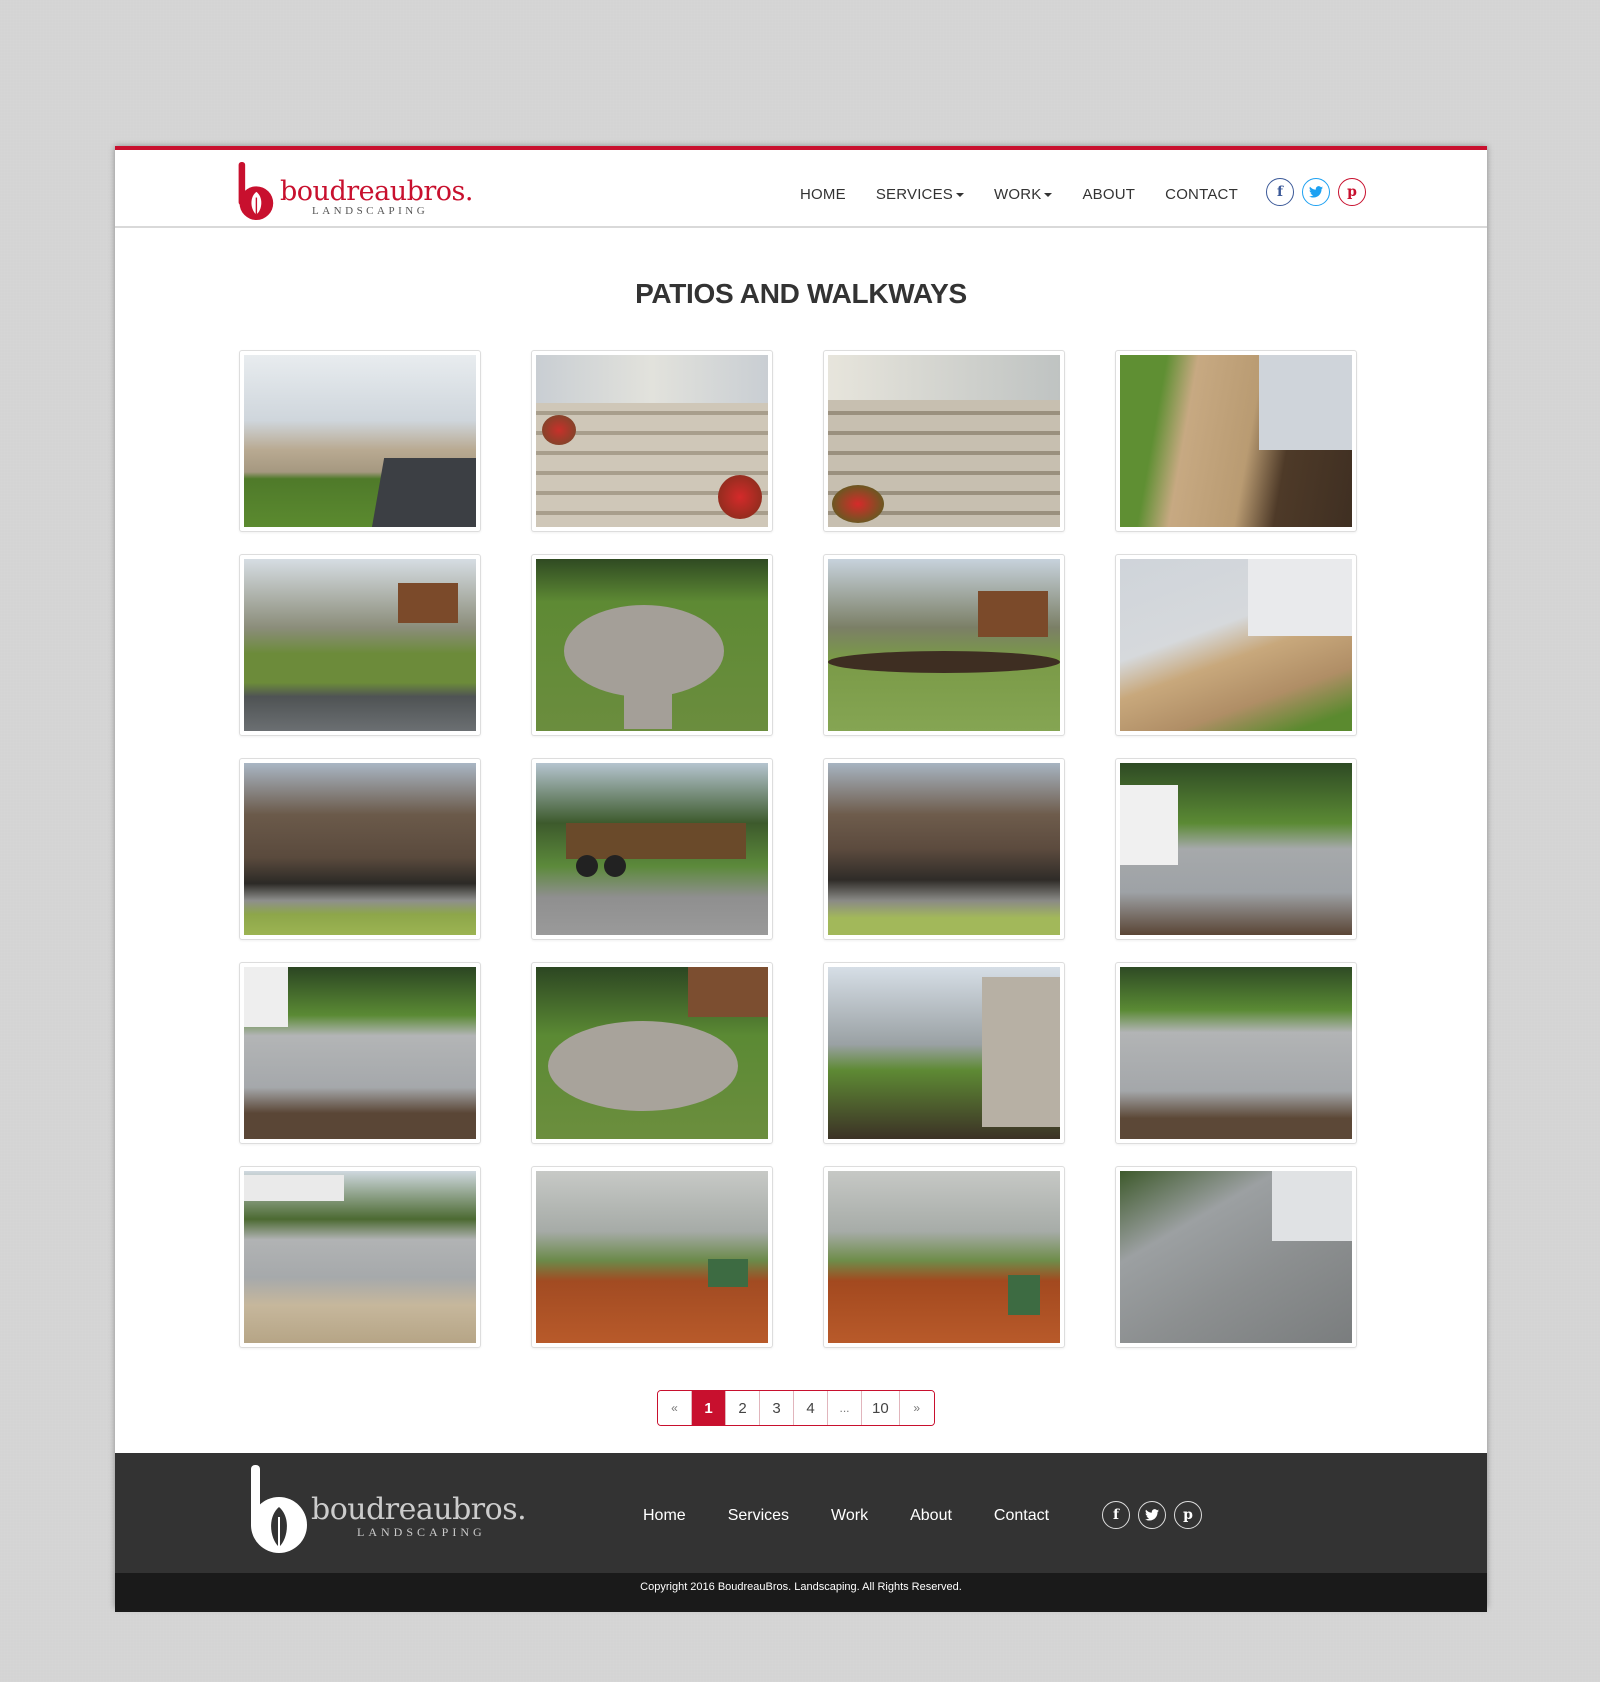  Describe the element at coordinates (382, 1509) in the screenshot. I see `footer-brand-name-part1: boudreau` at that location.